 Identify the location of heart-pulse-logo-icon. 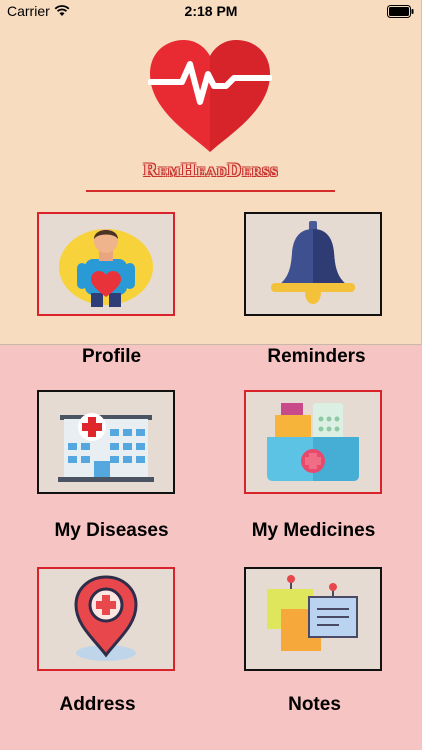
(210, 96).